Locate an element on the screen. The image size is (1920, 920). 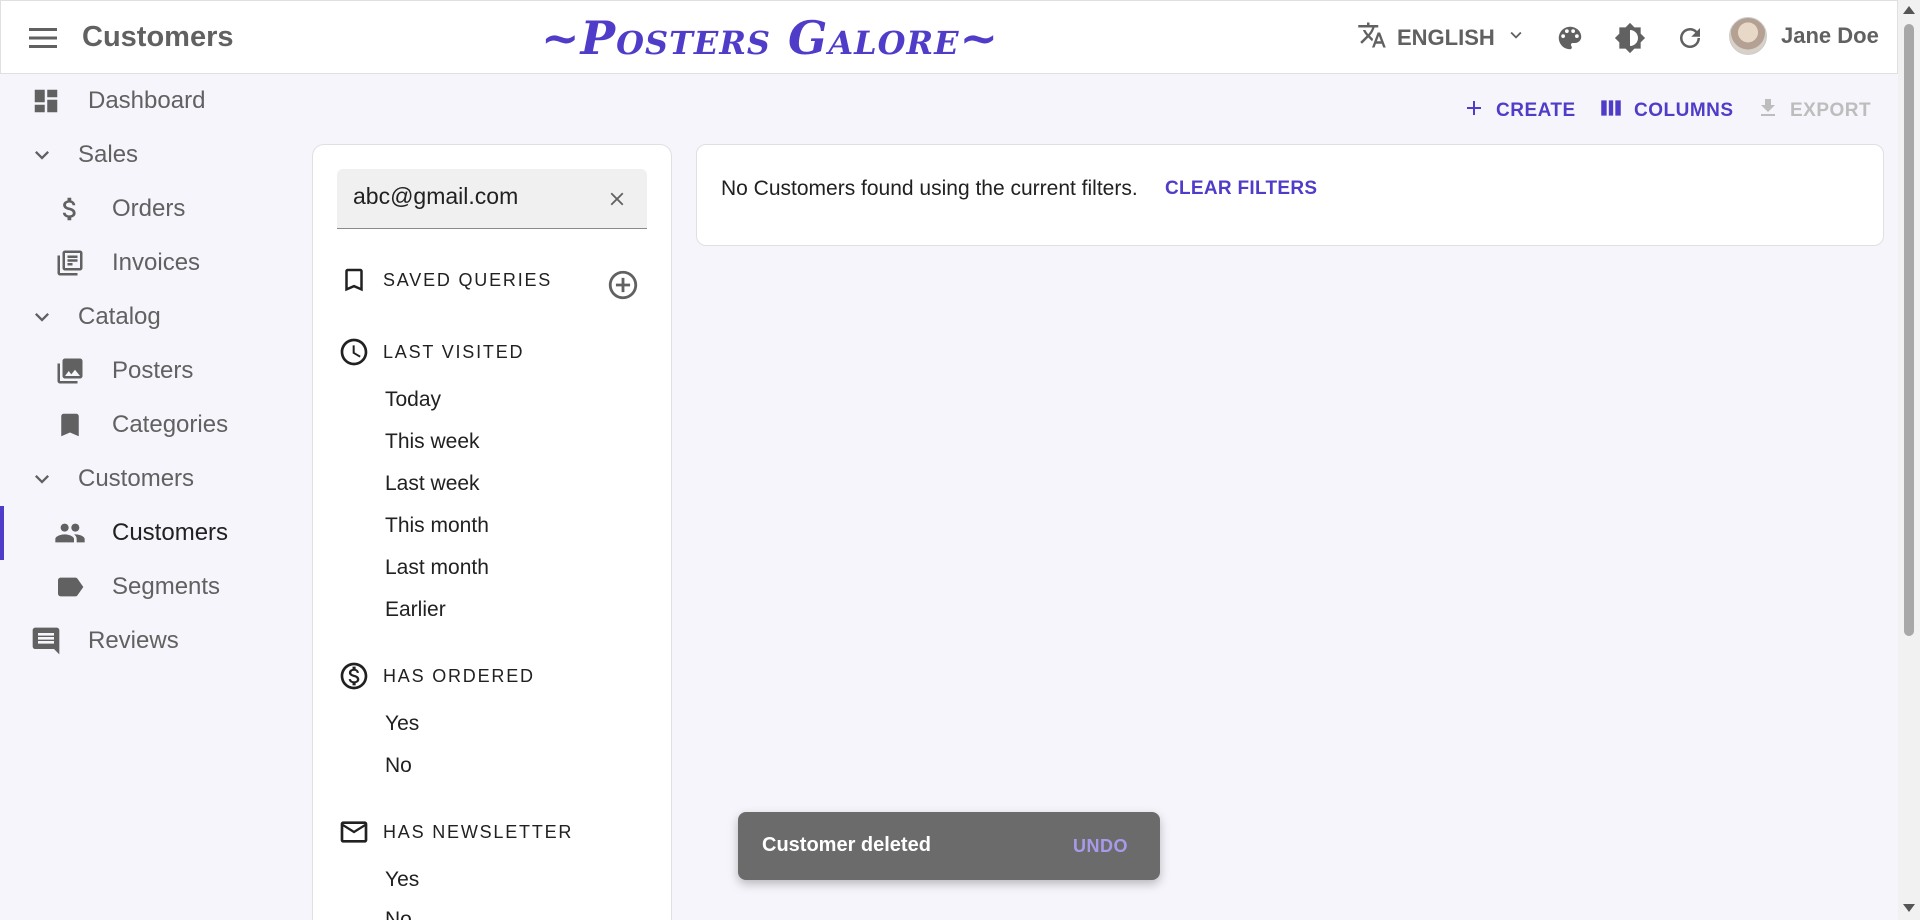
translate-icon is located at coordinates (1372, 38).